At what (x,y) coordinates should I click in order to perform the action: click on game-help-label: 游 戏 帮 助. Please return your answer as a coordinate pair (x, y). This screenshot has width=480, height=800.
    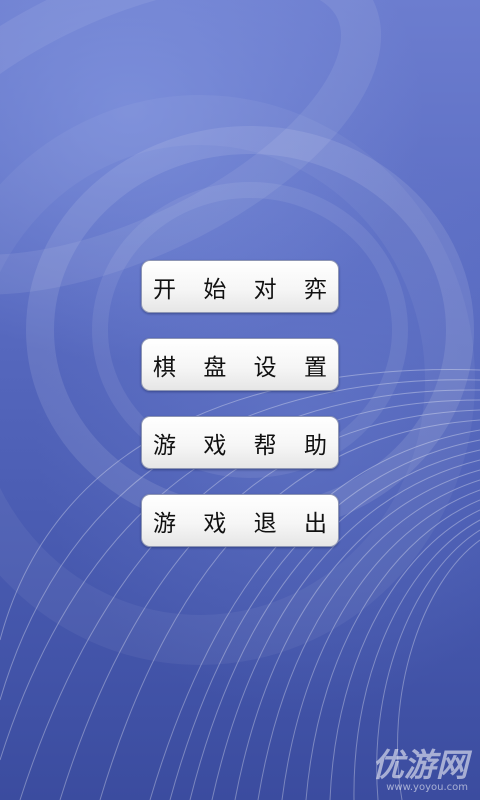
    Looking at the image, I should click on (245, 445).